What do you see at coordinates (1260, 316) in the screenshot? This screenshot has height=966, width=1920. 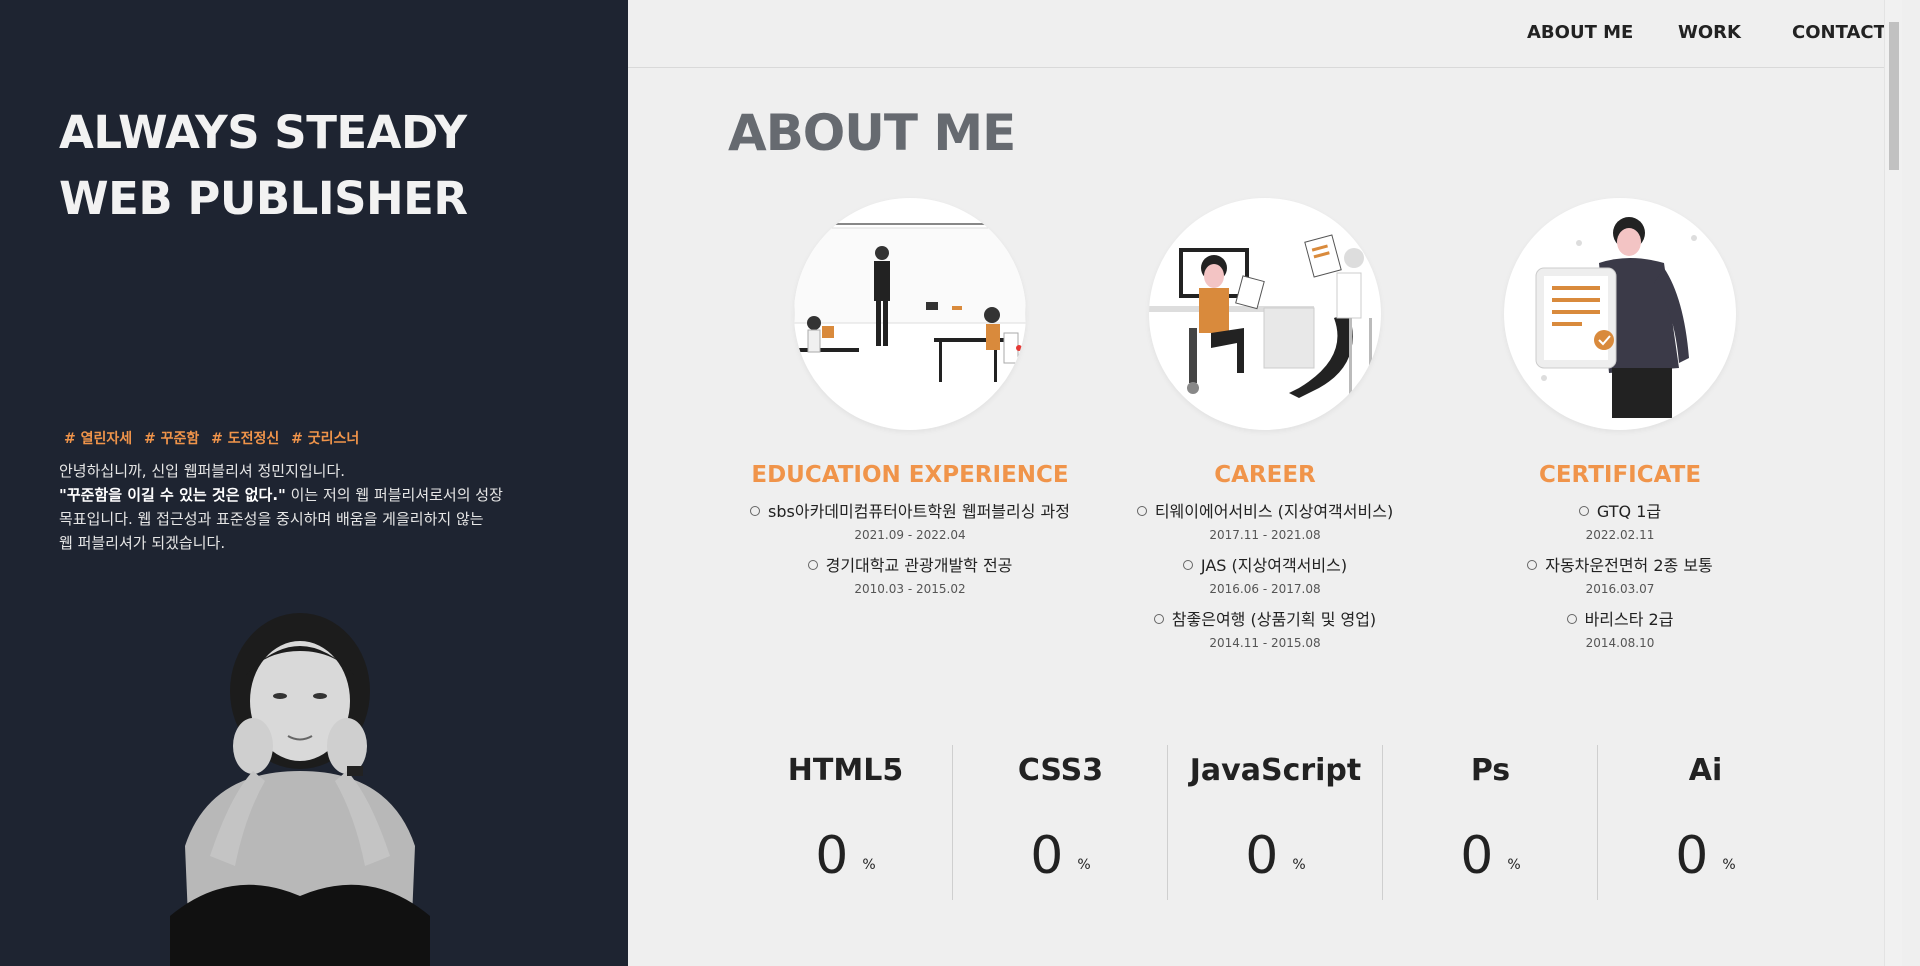 I see `office-illustration` at bounding box center [1260, 316].